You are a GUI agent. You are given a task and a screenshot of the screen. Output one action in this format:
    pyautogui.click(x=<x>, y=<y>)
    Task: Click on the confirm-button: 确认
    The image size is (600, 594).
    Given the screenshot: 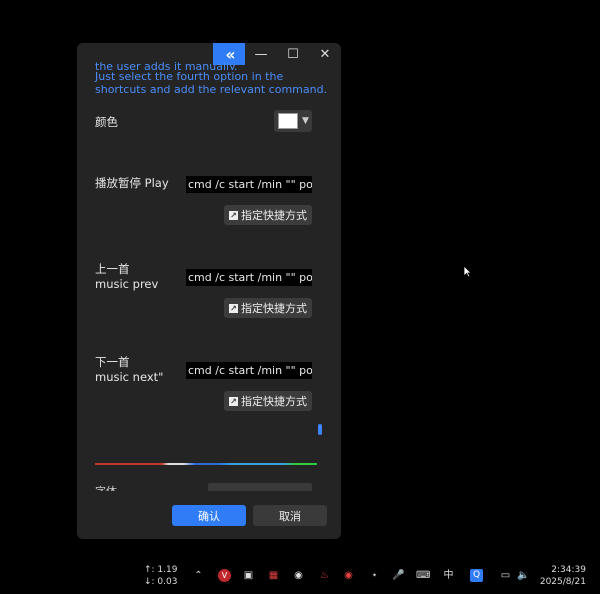 What is the action you would take?
    pyautogui.click(x=209, y=515)
    